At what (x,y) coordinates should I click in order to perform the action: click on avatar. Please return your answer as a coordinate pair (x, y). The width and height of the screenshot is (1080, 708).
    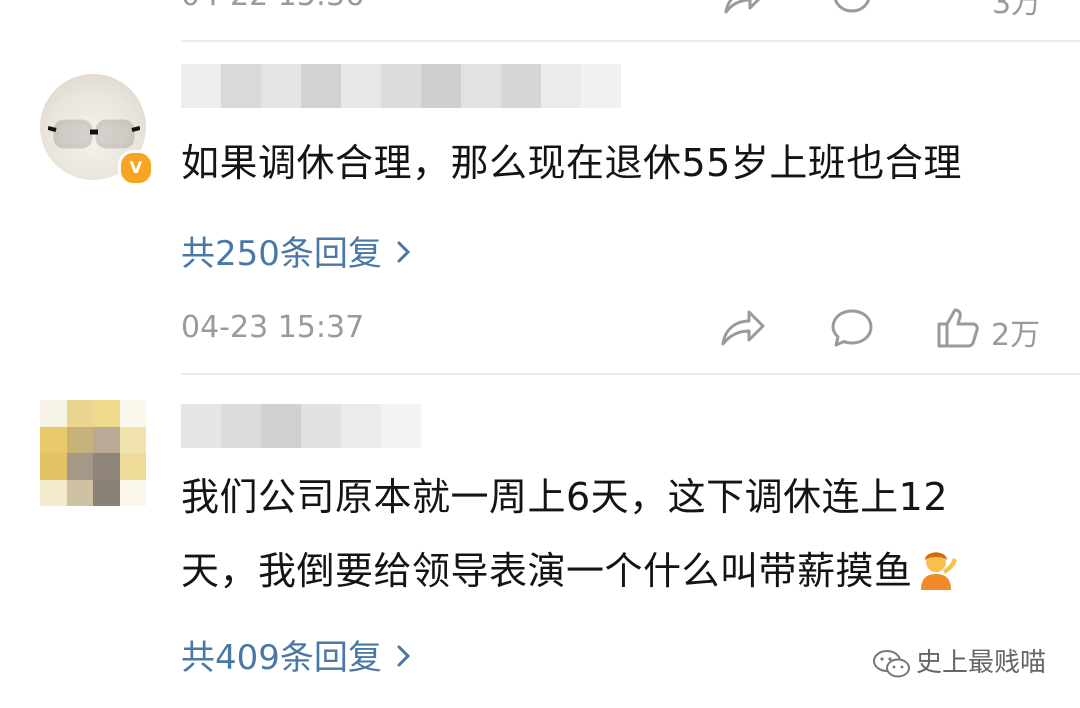
    Looking at the image, I should click on (93, 453).